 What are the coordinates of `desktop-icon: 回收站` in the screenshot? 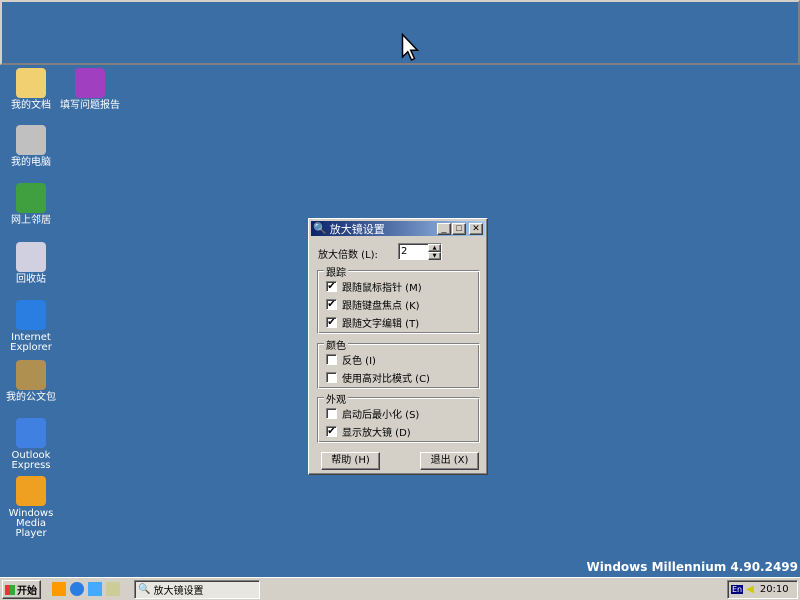 It's located at (31, 263).